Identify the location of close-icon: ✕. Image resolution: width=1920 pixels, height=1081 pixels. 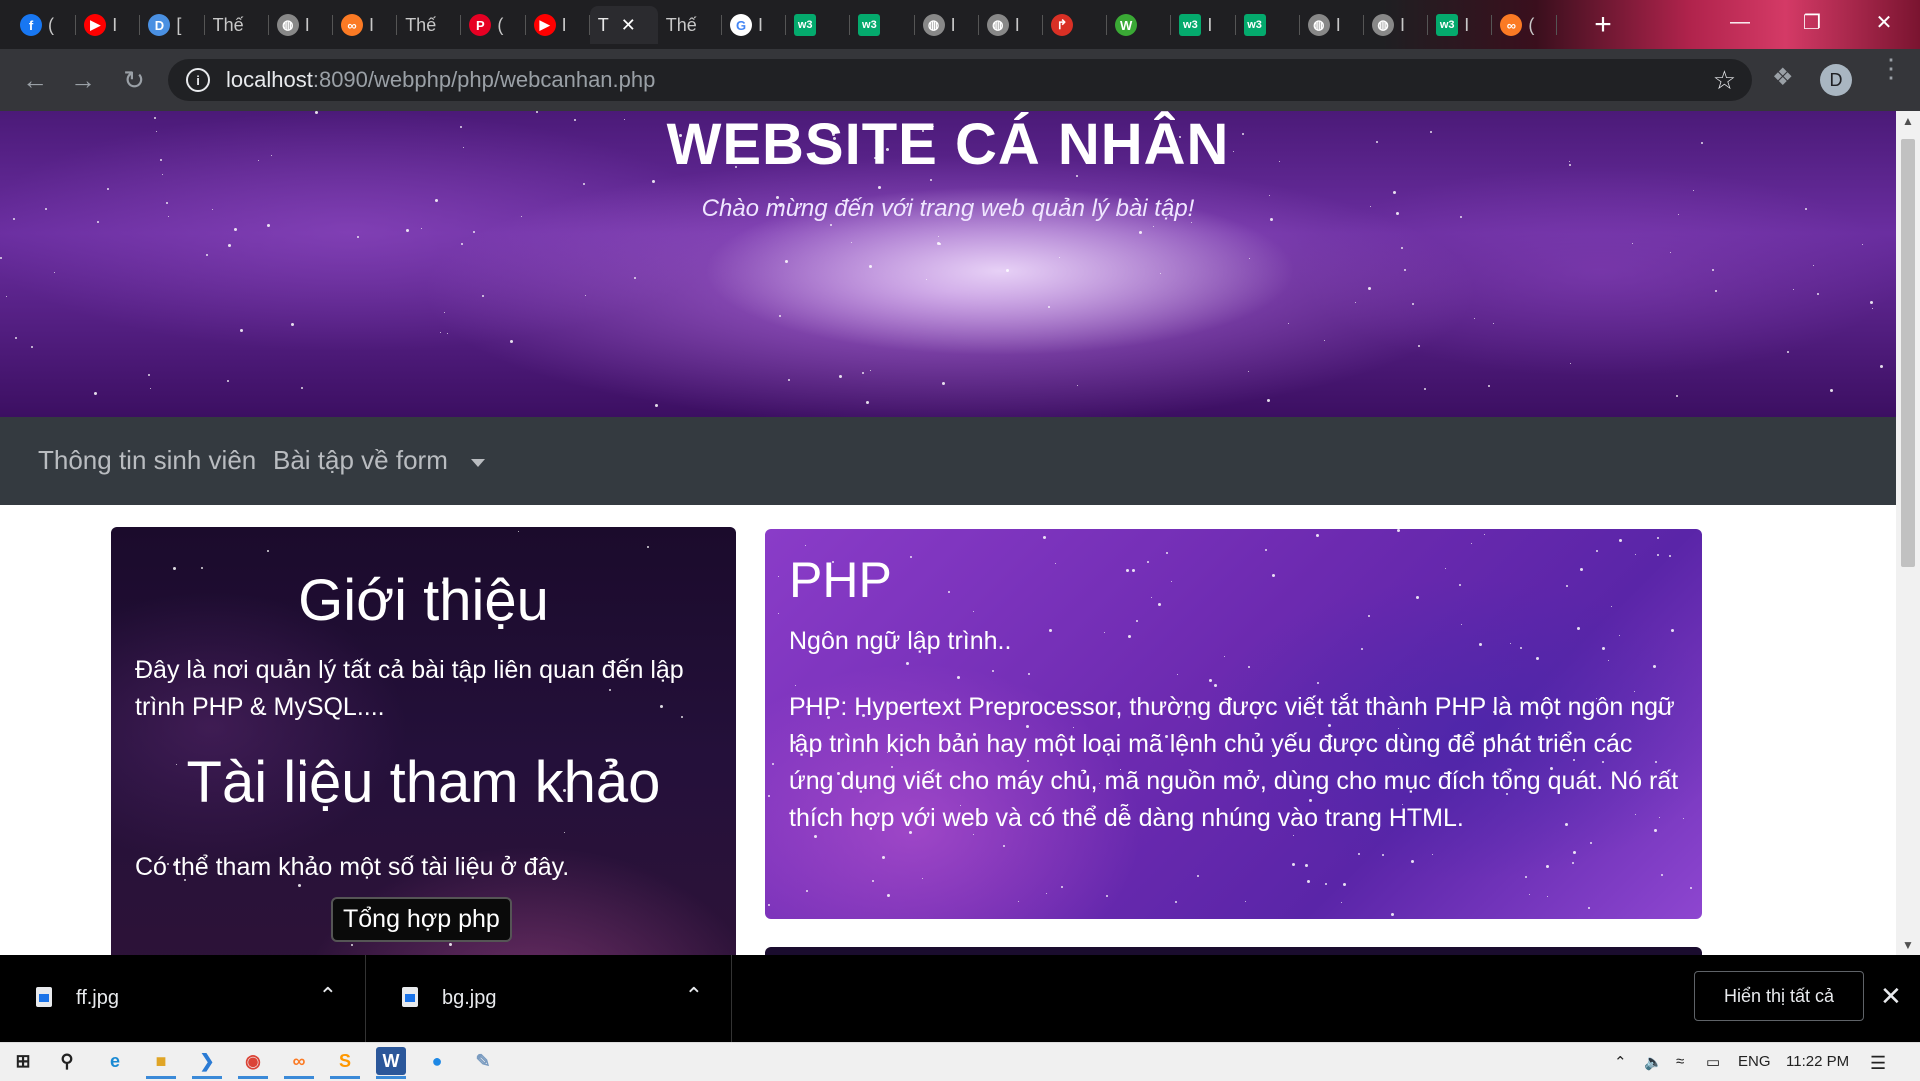
(1891, 996).